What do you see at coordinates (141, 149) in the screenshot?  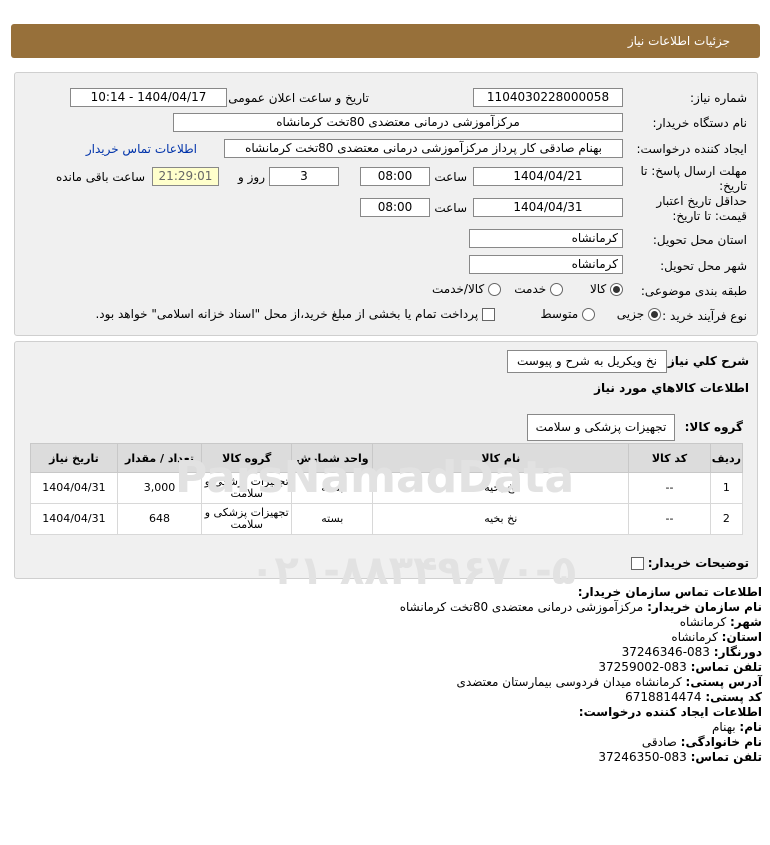 I see `buyer-contact-link: اطلاعات تماس خریدار` at bounding box center [141, 149].